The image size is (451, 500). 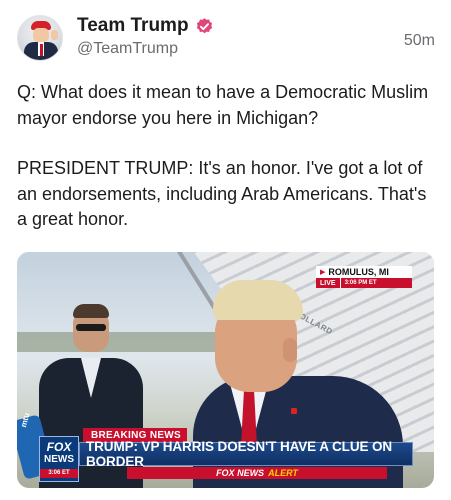 I want to click on author-name-row: Team Trump, so click(x=145, y=26).